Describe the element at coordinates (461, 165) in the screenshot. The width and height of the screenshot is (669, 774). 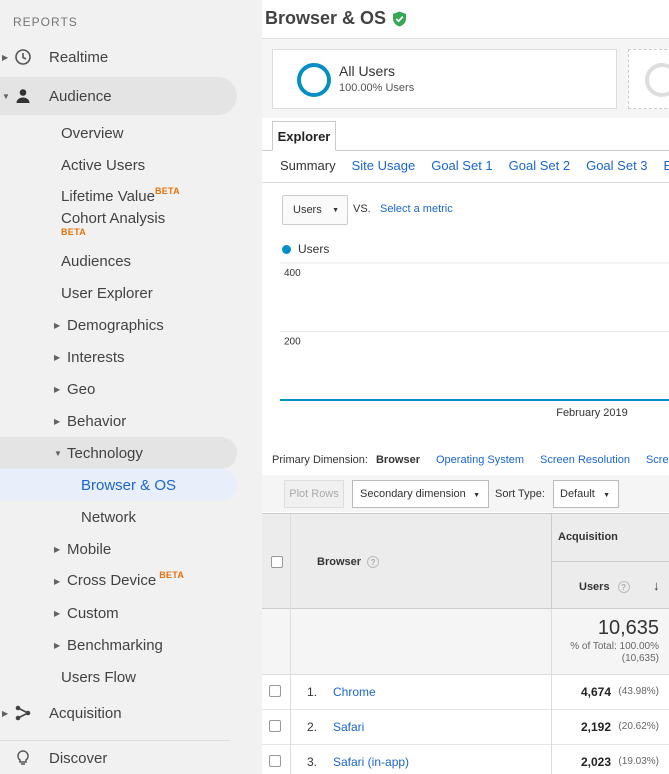
I see `subtab-goal-set-1: Goal Set 1` at that location.